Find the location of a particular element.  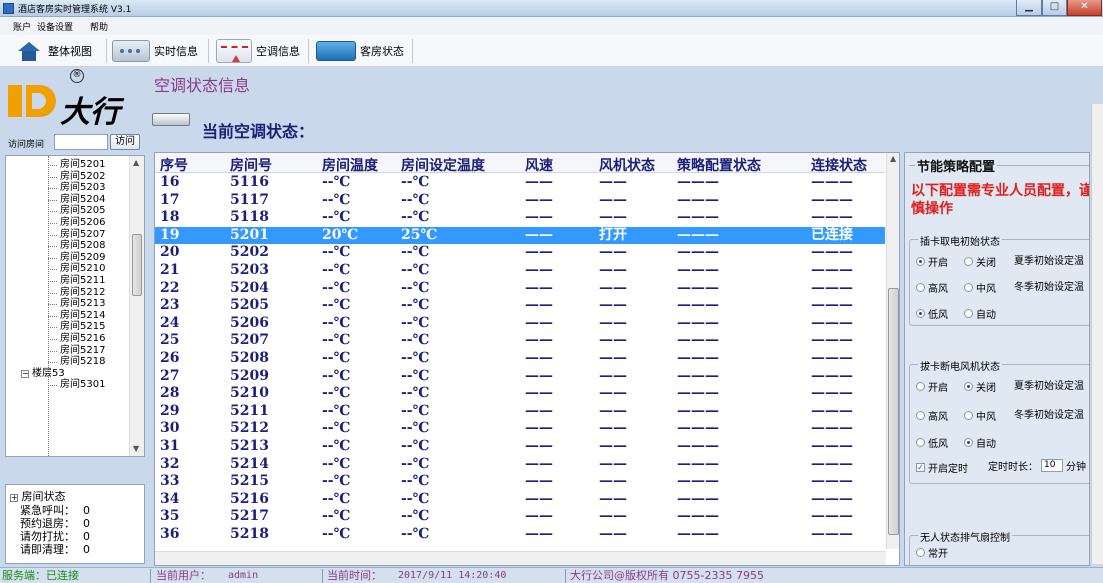

close-button: ✕ is located at coordinates (1084, 8).